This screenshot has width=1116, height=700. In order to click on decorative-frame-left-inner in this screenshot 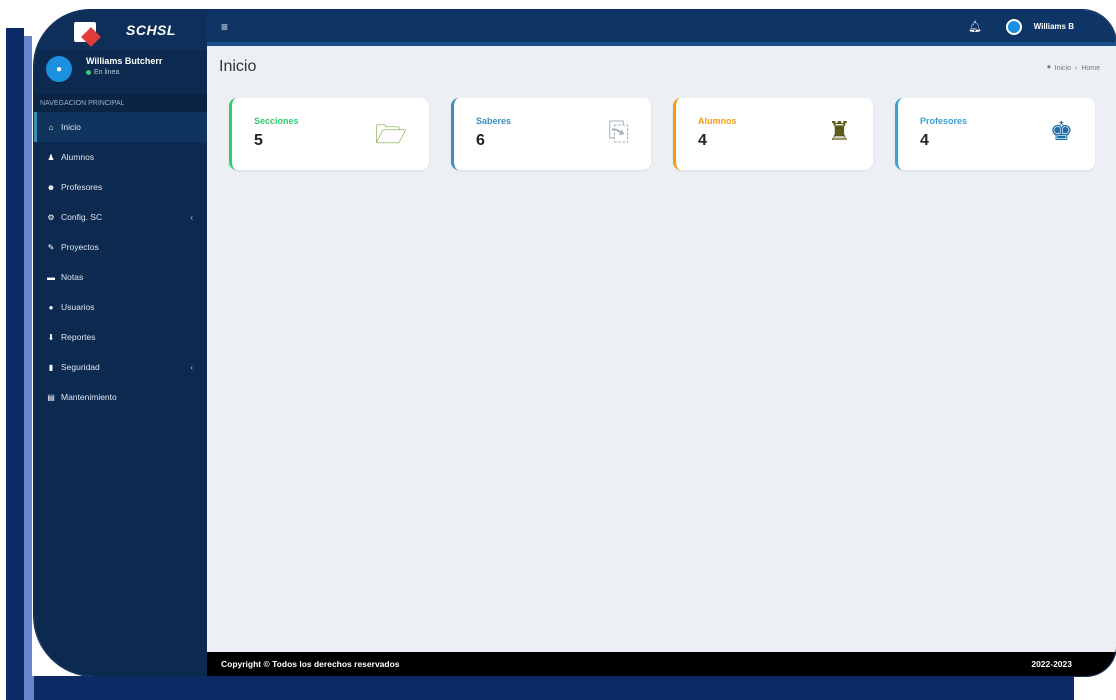, I will do `click(28, 368)`.